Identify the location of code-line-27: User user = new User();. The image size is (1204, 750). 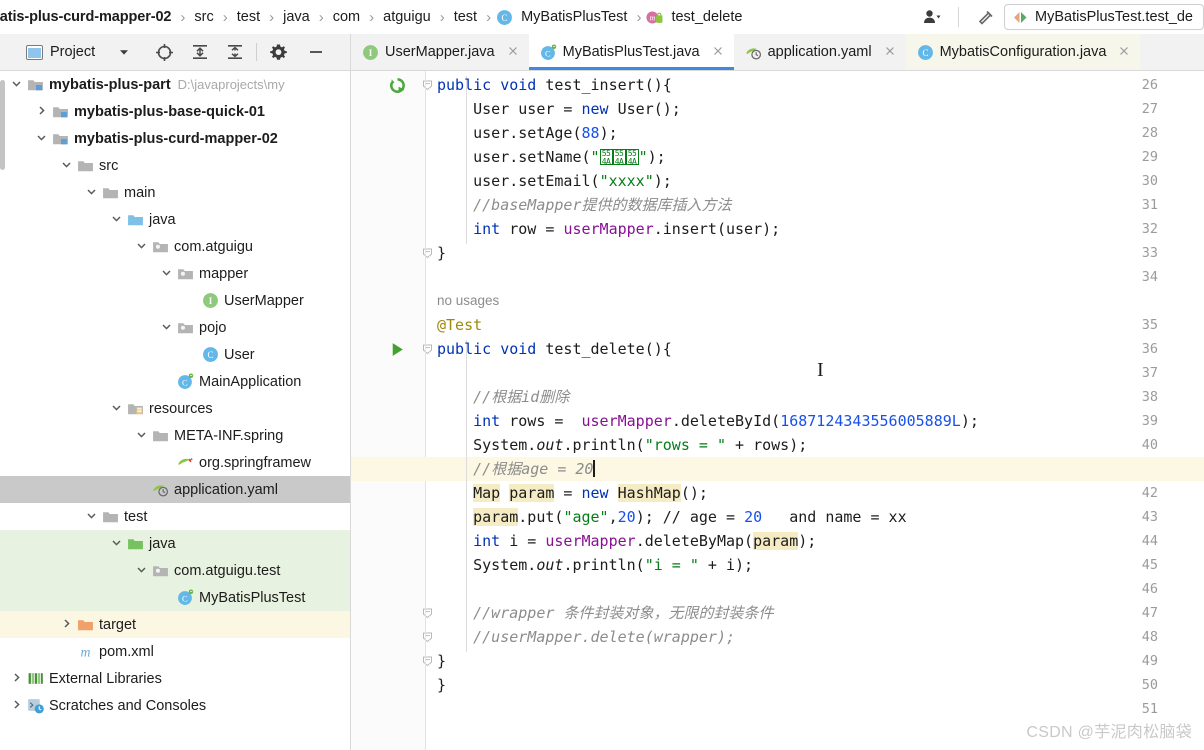
(559, 109).